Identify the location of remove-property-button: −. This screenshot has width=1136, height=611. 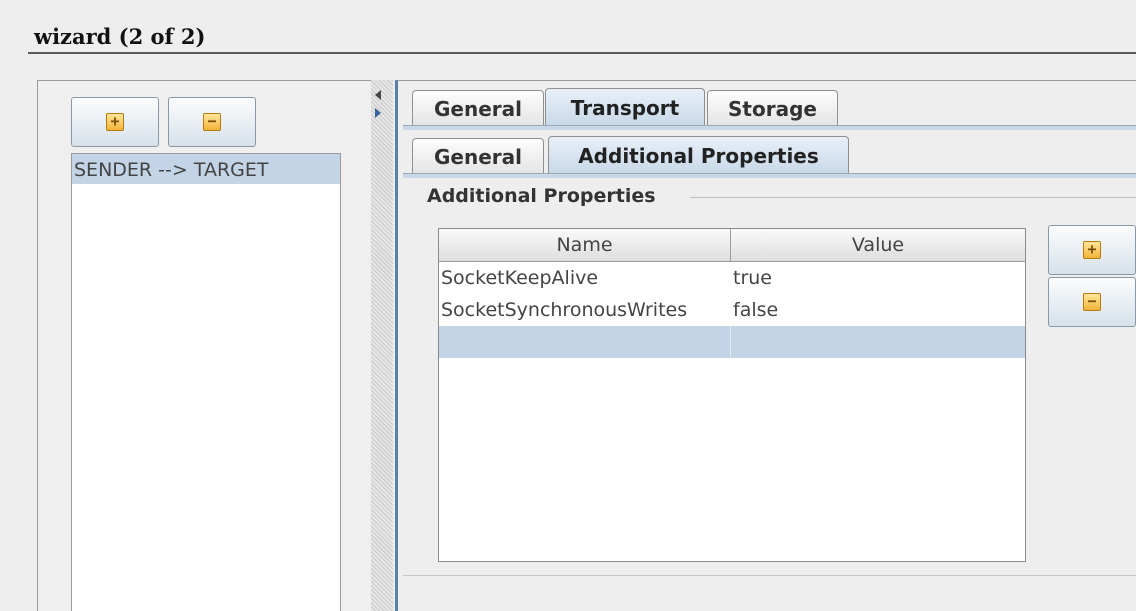
(1092, 302).